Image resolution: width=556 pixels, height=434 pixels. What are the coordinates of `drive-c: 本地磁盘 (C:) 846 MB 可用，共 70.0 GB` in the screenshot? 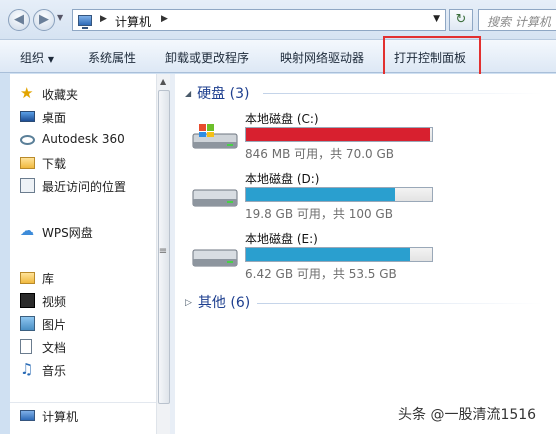 It's located at (316, 136).